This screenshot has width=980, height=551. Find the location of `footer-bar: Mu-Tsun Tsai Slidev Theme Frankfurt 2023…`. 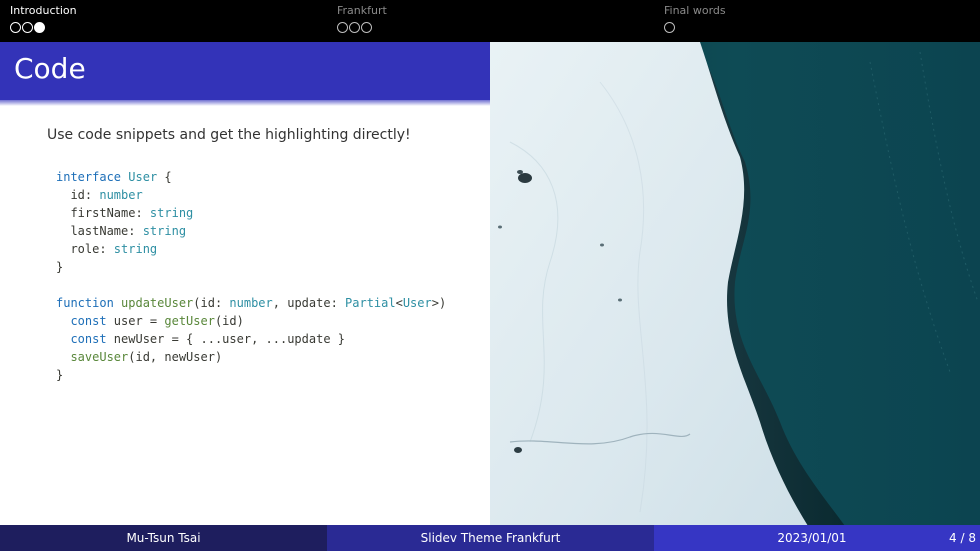

footer-bar: Mu-Tsun Tsai Slidev Theme Frankfurt 2023… is located at coordinates (490, 538).